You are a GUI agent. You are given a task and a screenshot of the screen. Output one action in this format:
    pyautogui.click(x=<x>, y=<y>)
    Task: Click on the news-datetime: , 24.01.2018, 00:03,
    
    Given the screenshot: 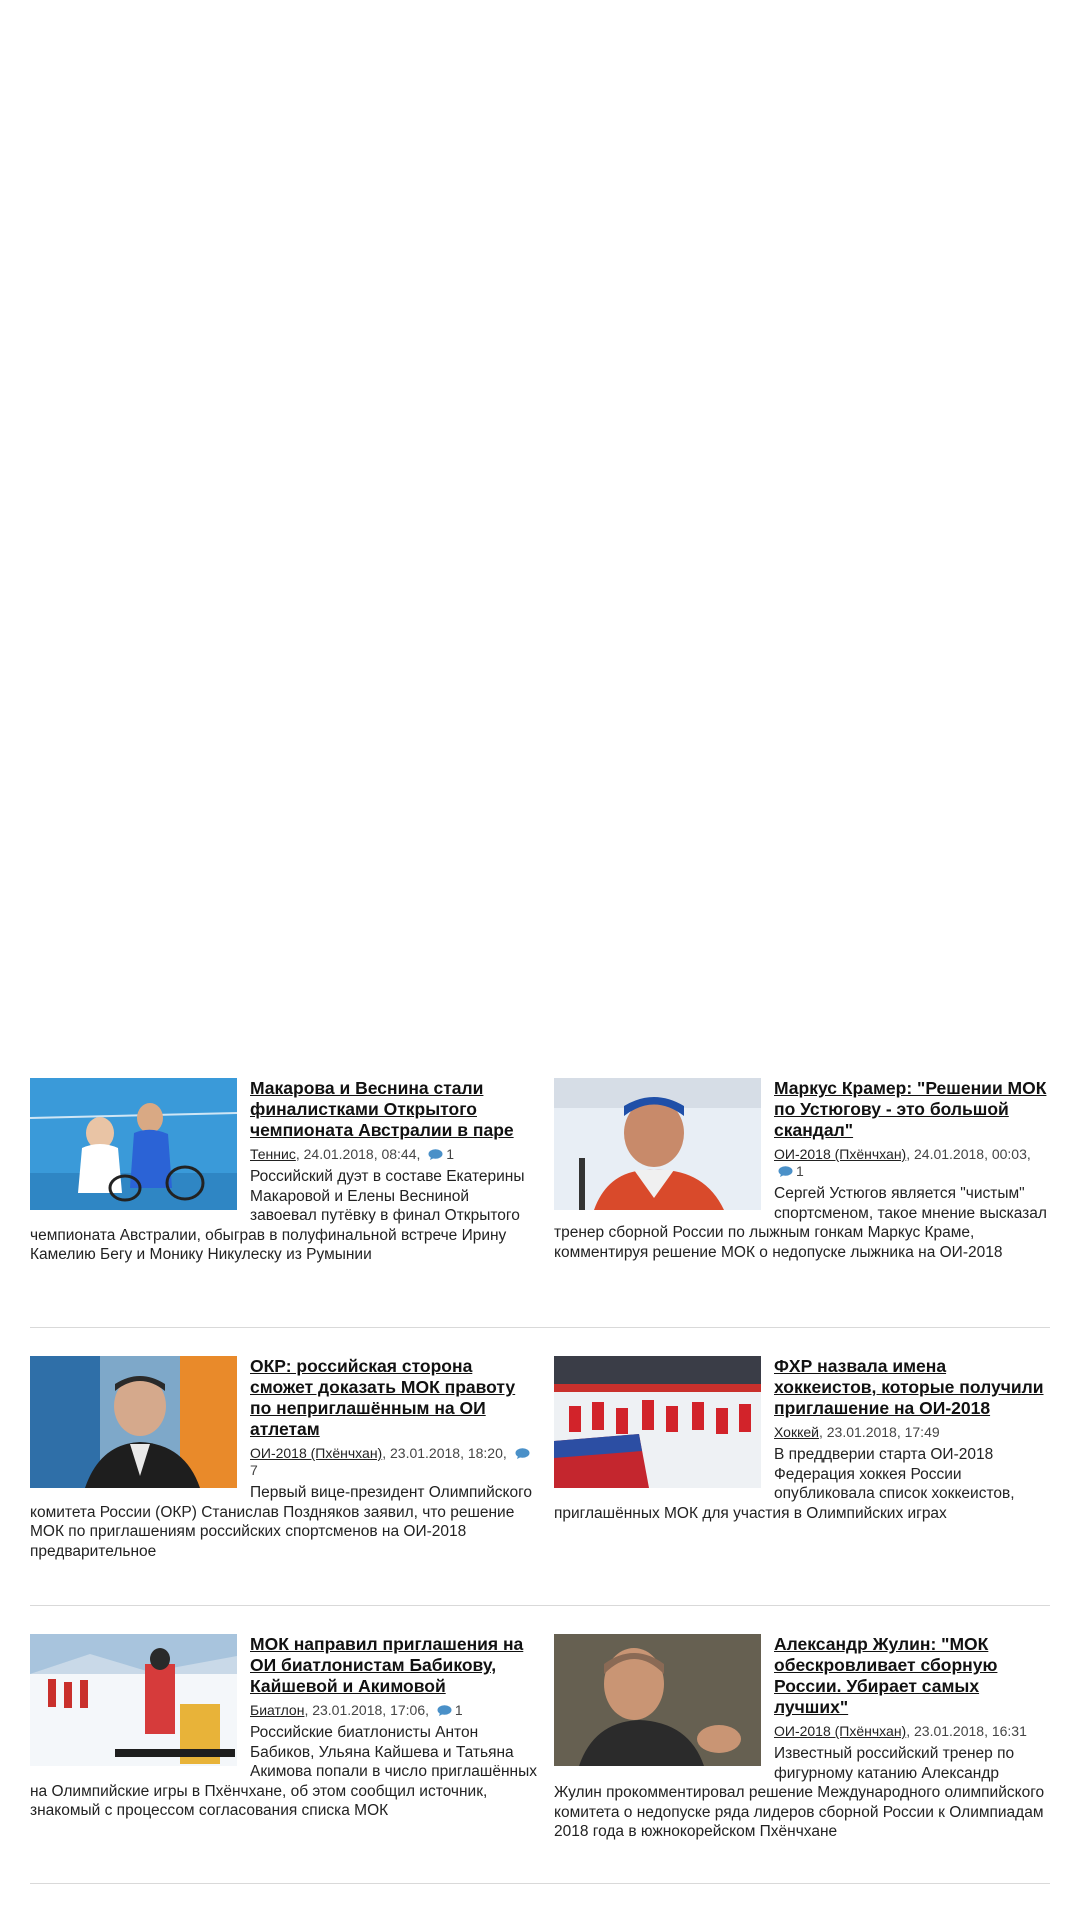 What is the action you would take?
    pyautogui.click(x=968, y=1154)
    